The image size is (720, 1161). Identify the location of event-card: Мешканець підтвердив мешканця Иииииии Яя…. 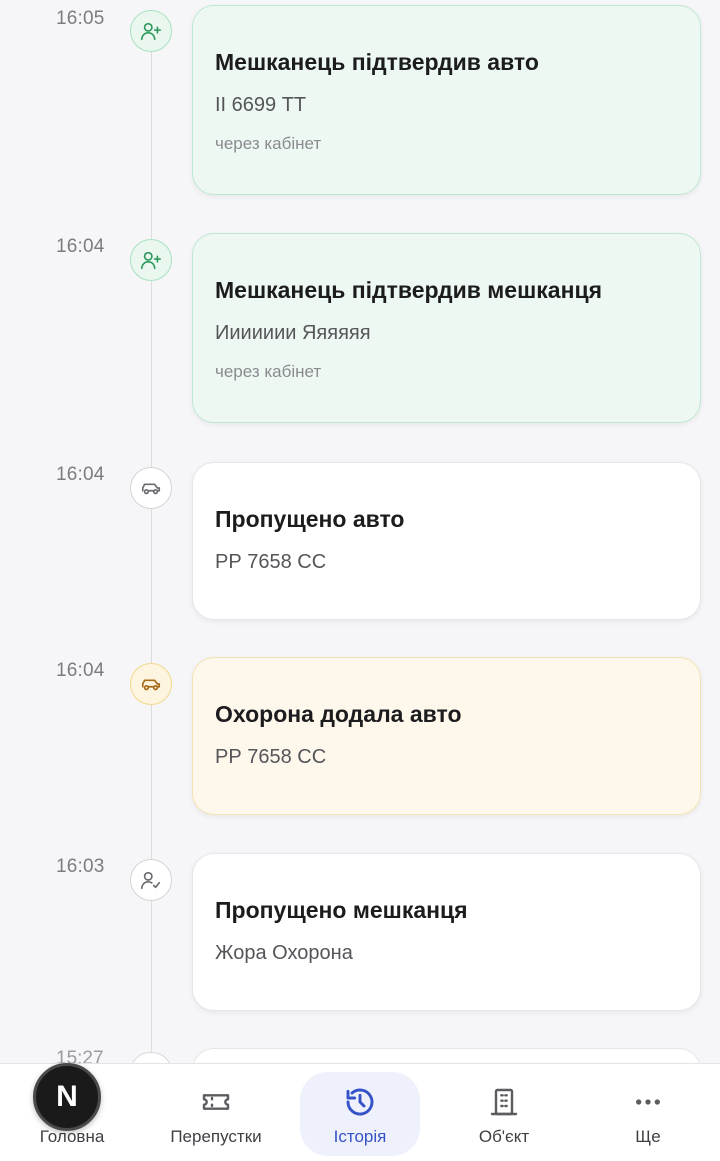
(446, 328).